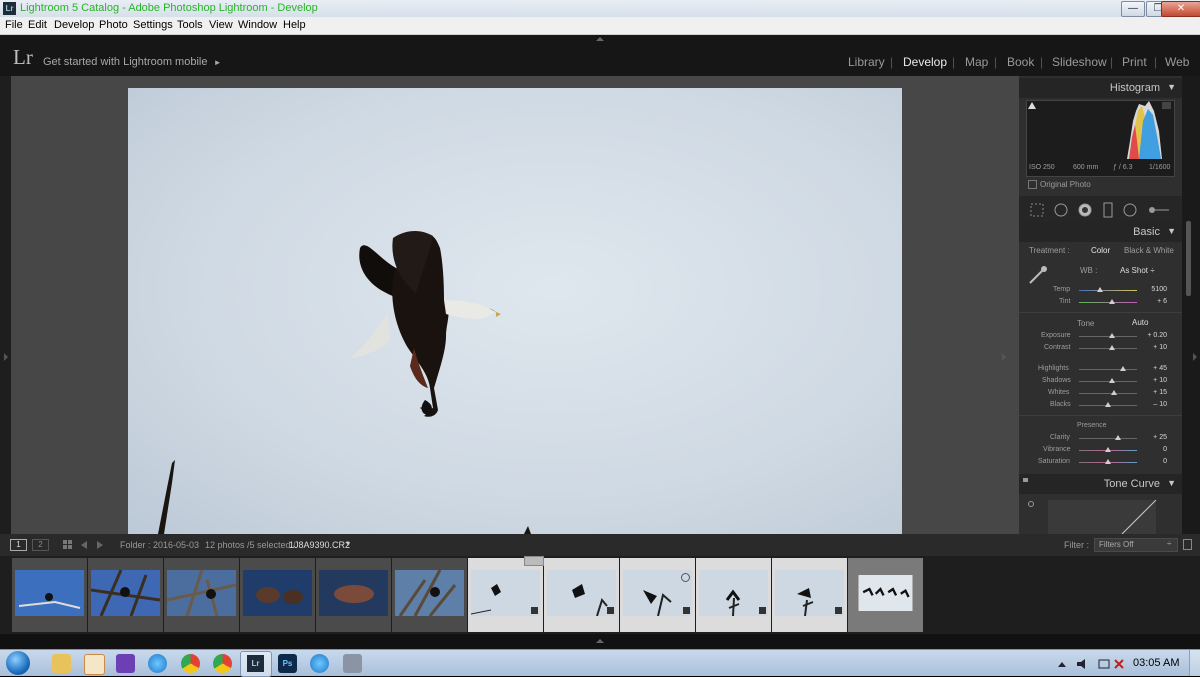 The width and height of the screenshot is (1200, 677). What do you see at coordinates (1152, 210) in the screenshot?
I see `adjustment-brush-icon` at bounding box center [1152, 210].